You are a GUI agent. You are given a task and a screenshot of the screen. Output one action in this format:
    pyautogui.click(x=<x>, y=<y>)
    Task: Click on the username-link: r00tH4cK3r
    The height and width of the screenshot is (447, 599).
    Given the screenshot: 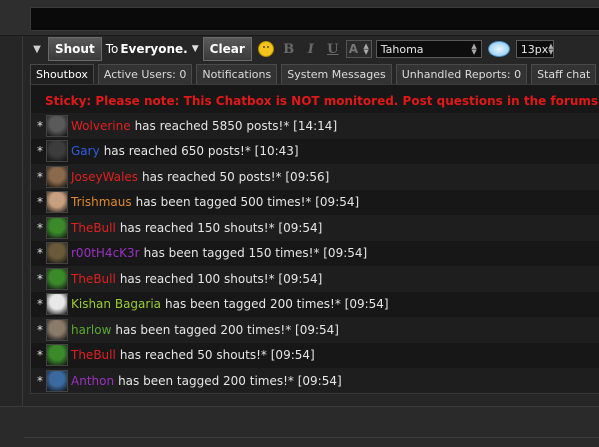 What is the action you would take?
    pyautogui.click(x=105, y=253)
    